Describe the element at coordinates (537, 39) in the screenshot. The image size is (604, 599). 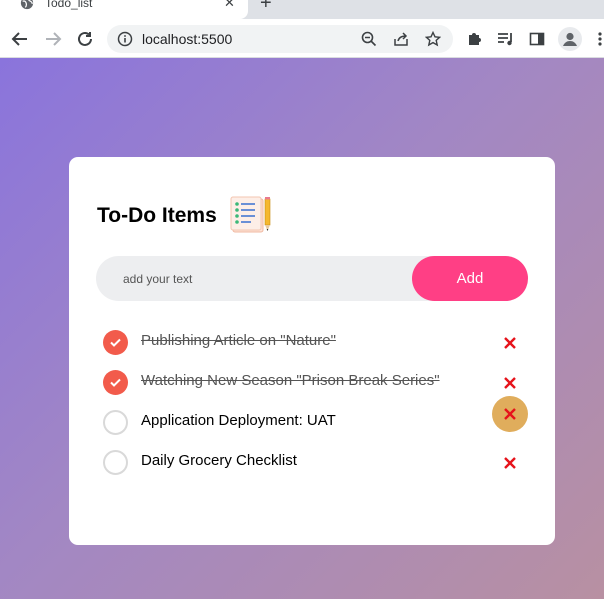
I see `side-panel-icon` at that location.